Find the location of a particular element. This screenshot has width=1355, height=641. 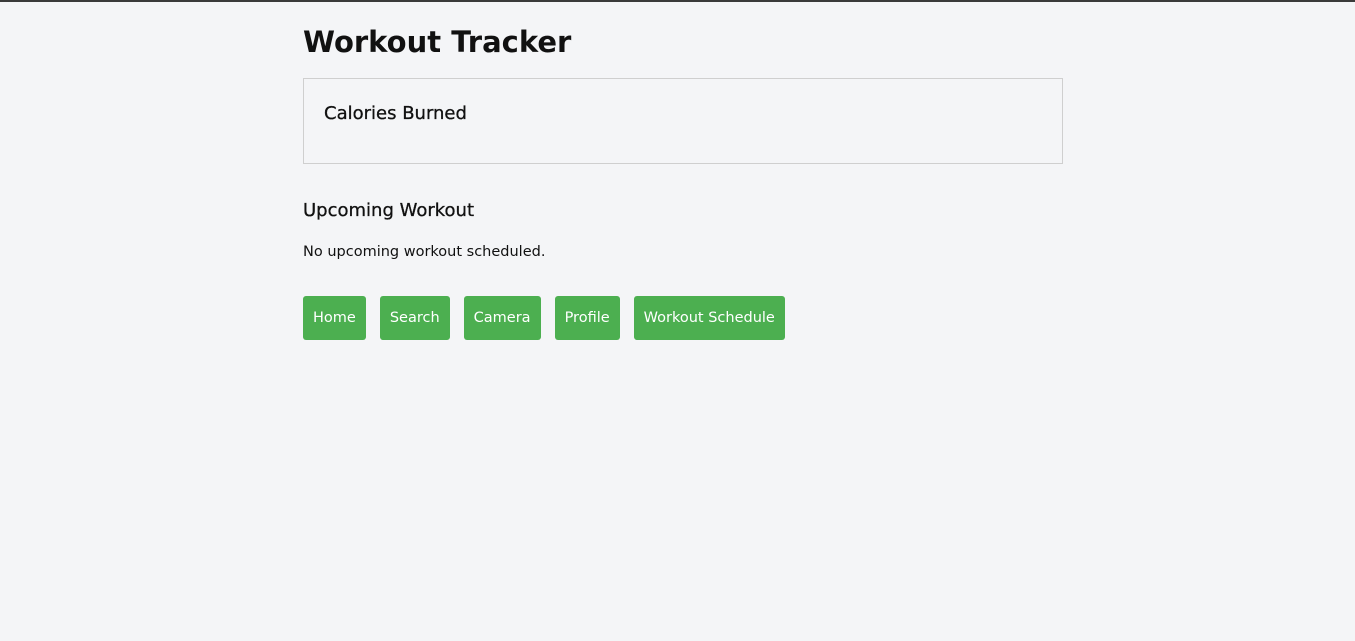

calories-card-title: Calories Burned is located at coordinates (395, 113).